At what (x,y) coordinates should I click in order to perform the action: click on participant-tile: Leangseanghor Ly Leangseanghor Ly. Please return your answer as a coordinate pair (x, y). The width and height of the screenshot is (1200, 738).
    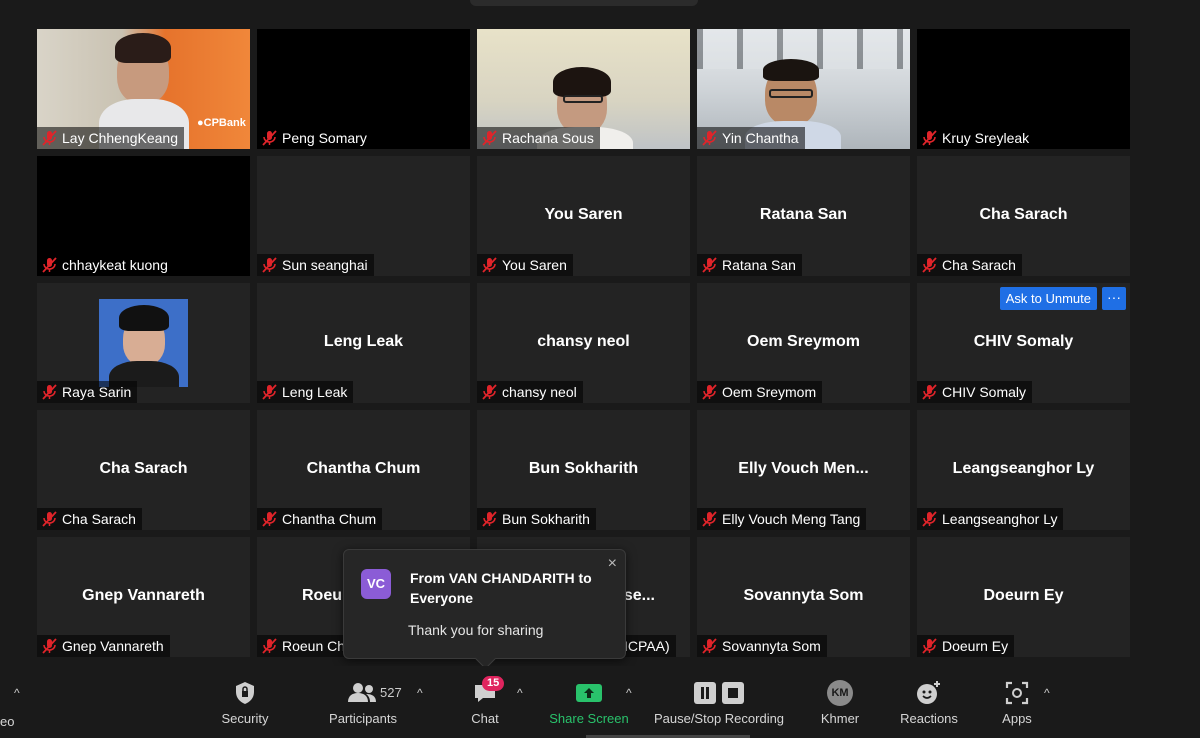
    Looking at the image, I should click on (1023, 470).